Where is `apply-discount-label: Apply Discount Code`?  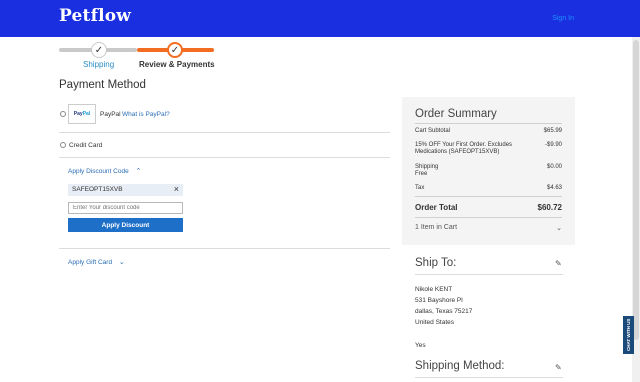 apply-discount-label: Apply Discount Code is located at coordinates (98, 171).